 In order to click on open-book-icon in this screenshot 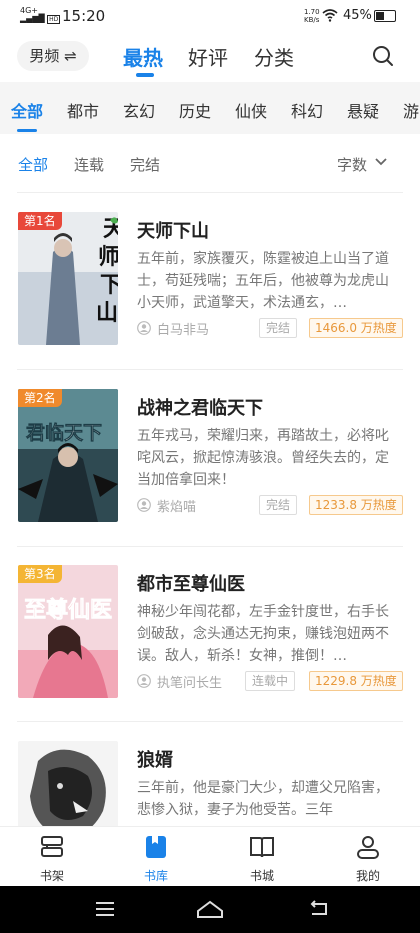, I will do `click(262, 847)`.